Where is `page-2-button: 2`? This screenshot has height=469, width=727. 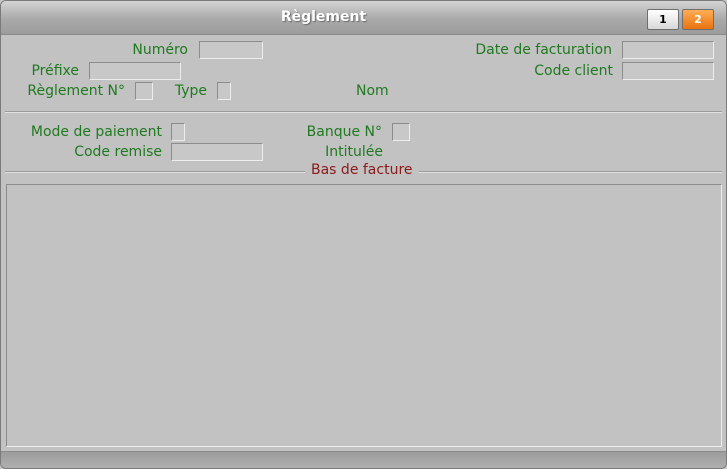
page-2-button: 2 is located at coordinates (698, 19).